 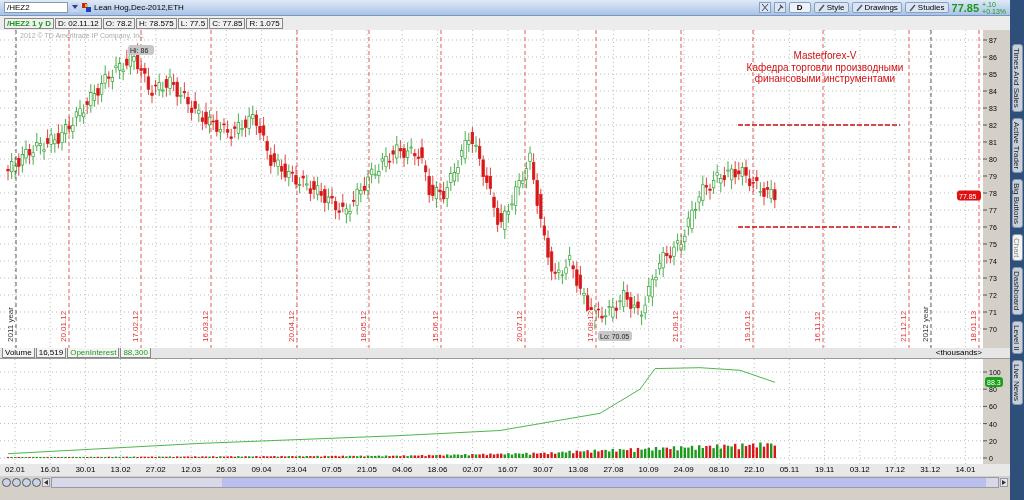 I want to click on axis-label: 14.01, so click(x=965, y=469).